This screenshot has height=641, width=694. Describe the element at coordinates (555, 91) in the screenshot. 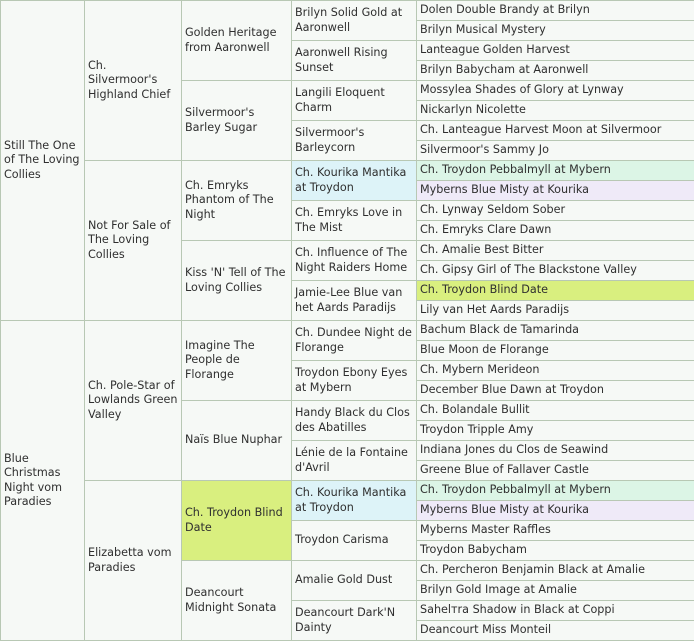

I see `gen5-cell: Mossylea Shades of Glory at Lynway` at that location.